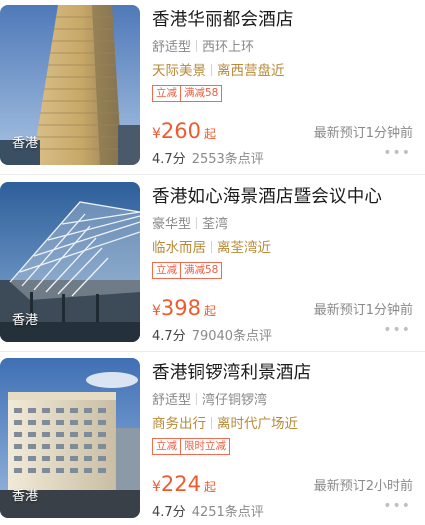 Image resolution: width=425 pixels, height=525 pixels. I want to click on rating-row: 4.7分 2553条点评, so click(208, 157).